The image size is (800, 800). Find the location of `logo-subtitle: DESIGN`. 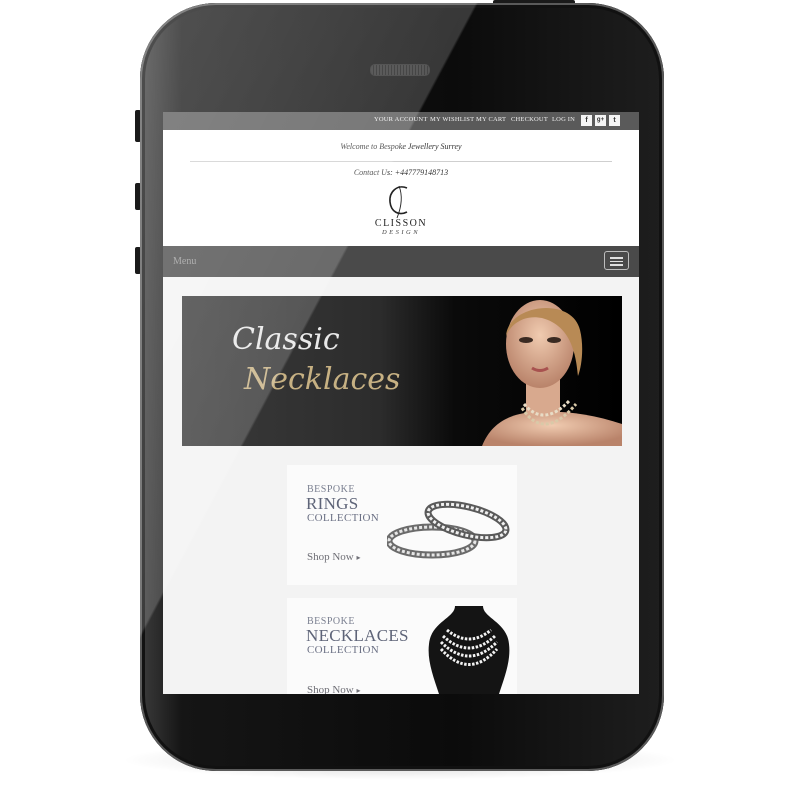

logo-subtitle: DESIGN is located at coordinates (401, 232).